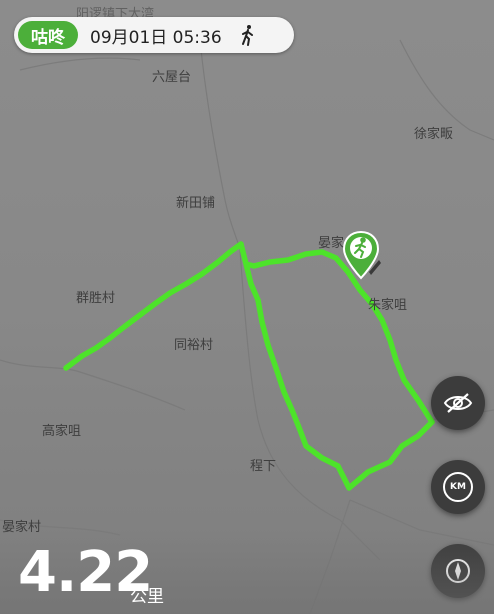  I want to click on km-markers-button: KM, so click(458, 487).